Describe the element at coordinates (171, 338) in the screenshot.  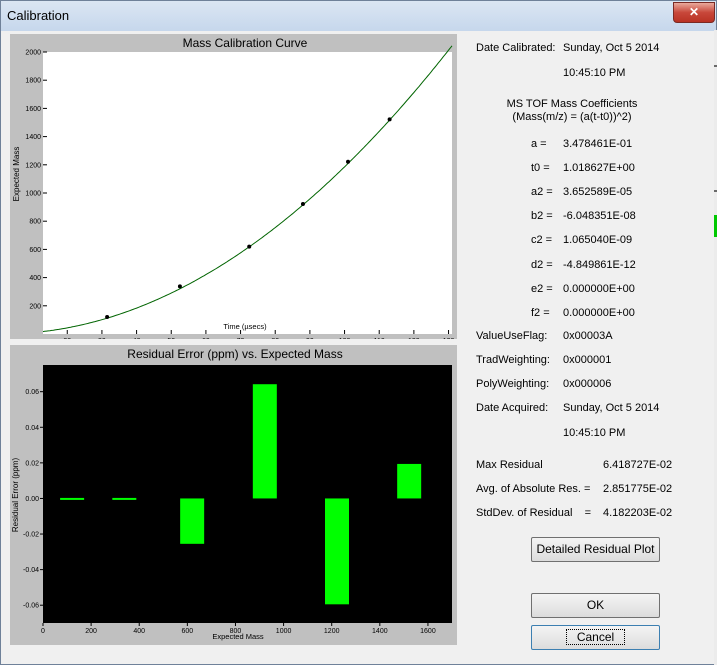
I see `x-tick-label: 50` at that location.